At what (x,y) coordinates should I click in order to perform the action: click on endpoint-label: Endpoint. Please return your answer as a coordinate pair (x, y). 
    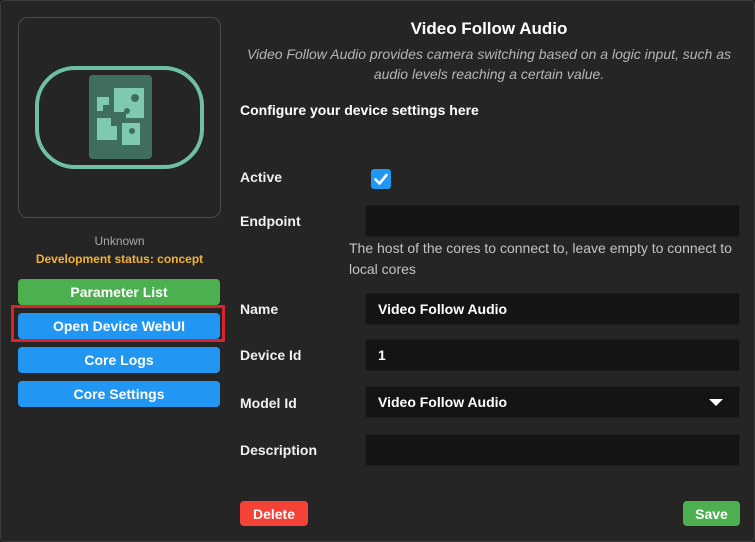
    Looking at the image, I should click on (270, 221).